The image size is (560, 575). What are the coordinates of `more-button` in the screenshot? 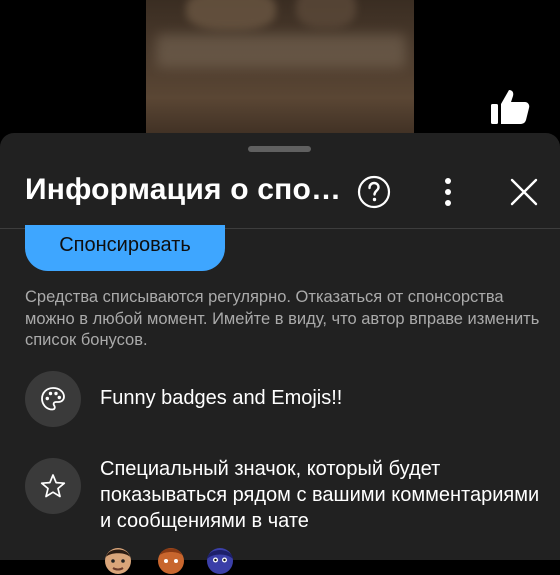 It's located at (448, 192).